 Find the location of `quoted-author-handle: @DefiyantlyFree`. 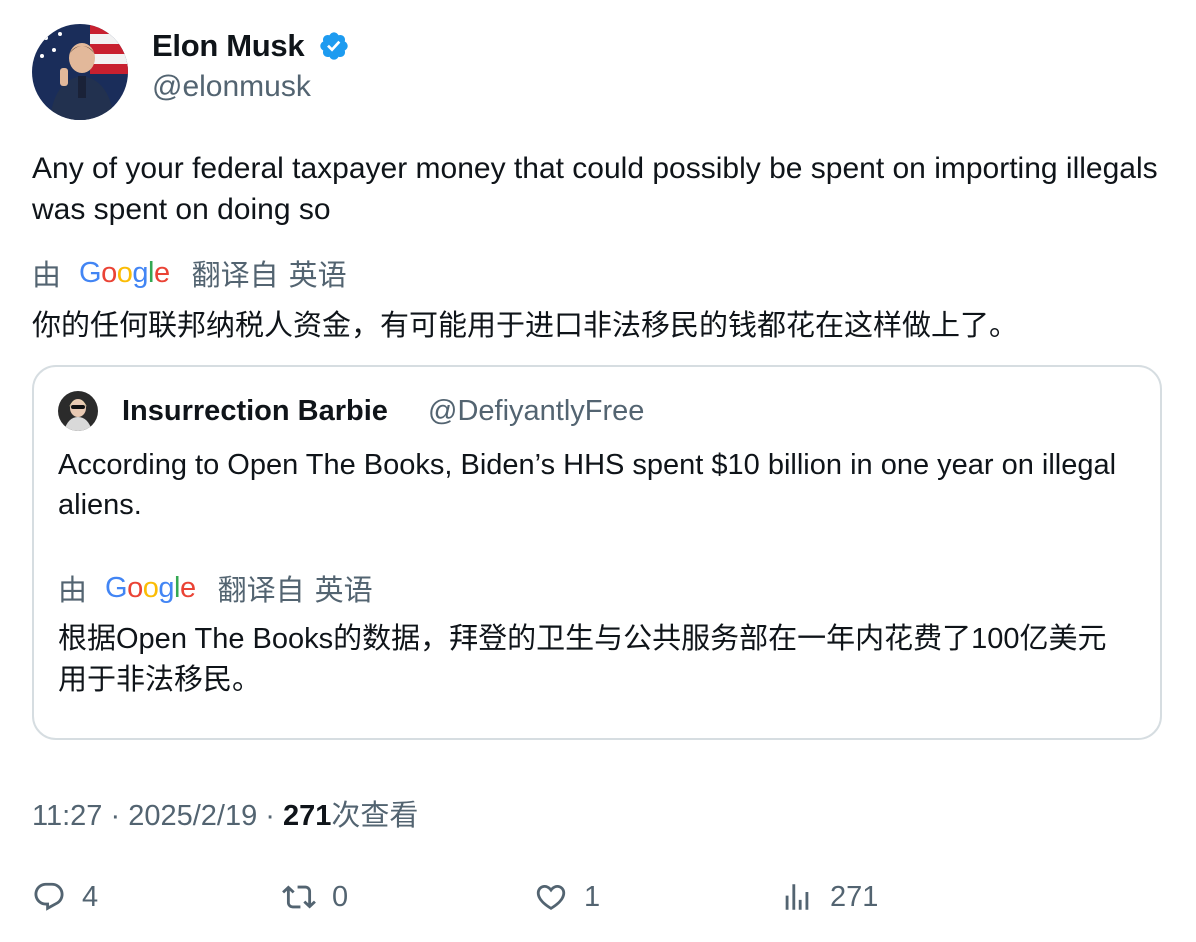

quoted-author-handle: @DefiyantlyFree is located at coordinates (536, 411).